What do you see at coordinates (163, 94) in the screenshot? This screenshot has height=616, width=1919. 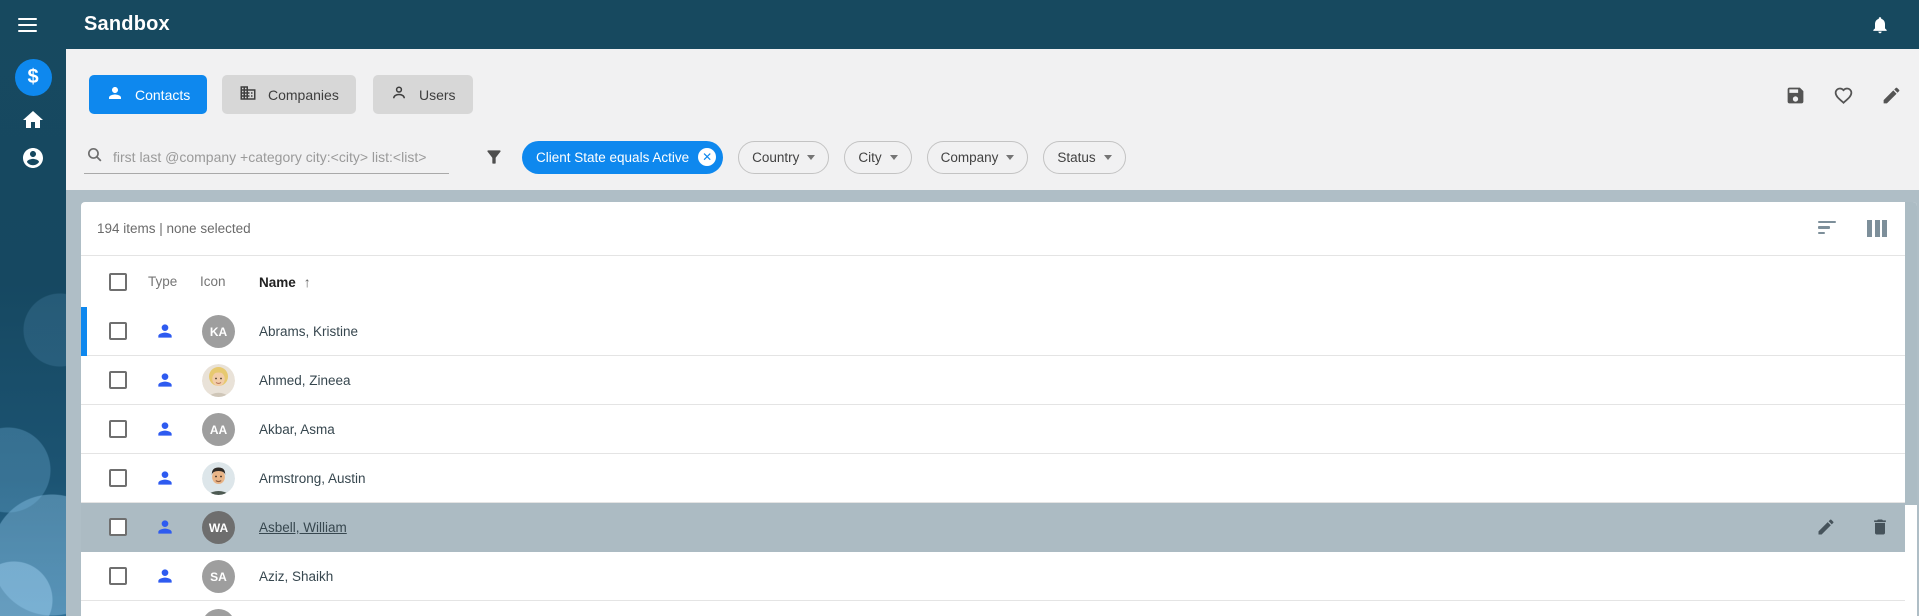 I see `tab-contacts-label: Contacts` at bounding box center [163, 94].